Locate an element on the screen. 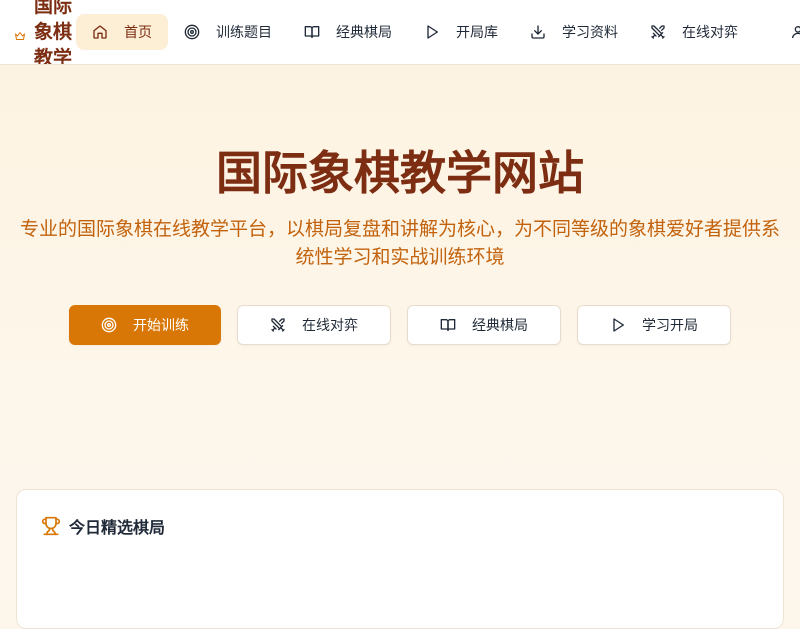 Image resolution: width=800 pixels, height=629 pixels. card-title: 今日精选棋局 is located at coordinates (103, 526).